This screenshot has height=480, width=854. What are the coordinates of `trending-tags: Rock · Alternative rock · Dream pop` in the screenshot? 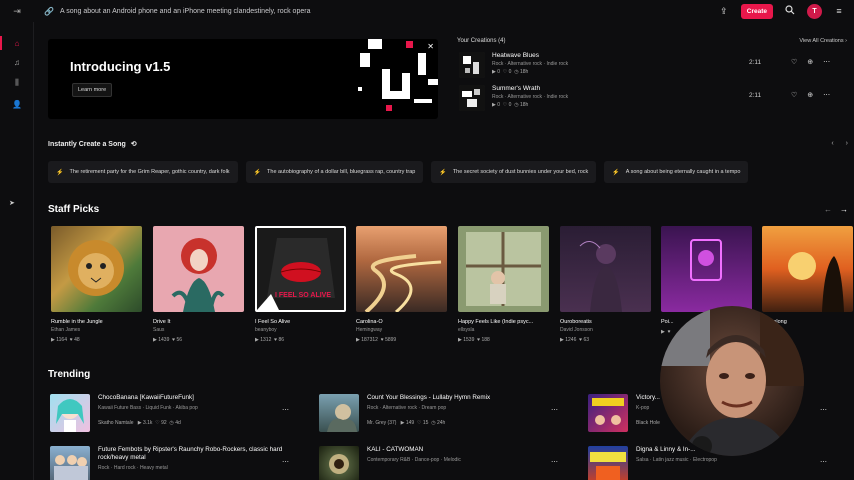 It's located at (407, 408).